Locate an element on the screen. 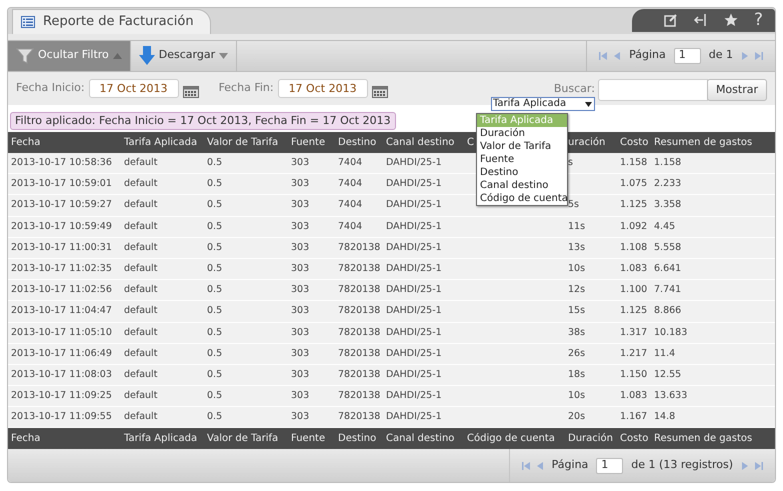 The height and width of the screenshot is (491, 783). table-cell: 2013-10-17 10:59:49 is located at coordinates (61, 226).